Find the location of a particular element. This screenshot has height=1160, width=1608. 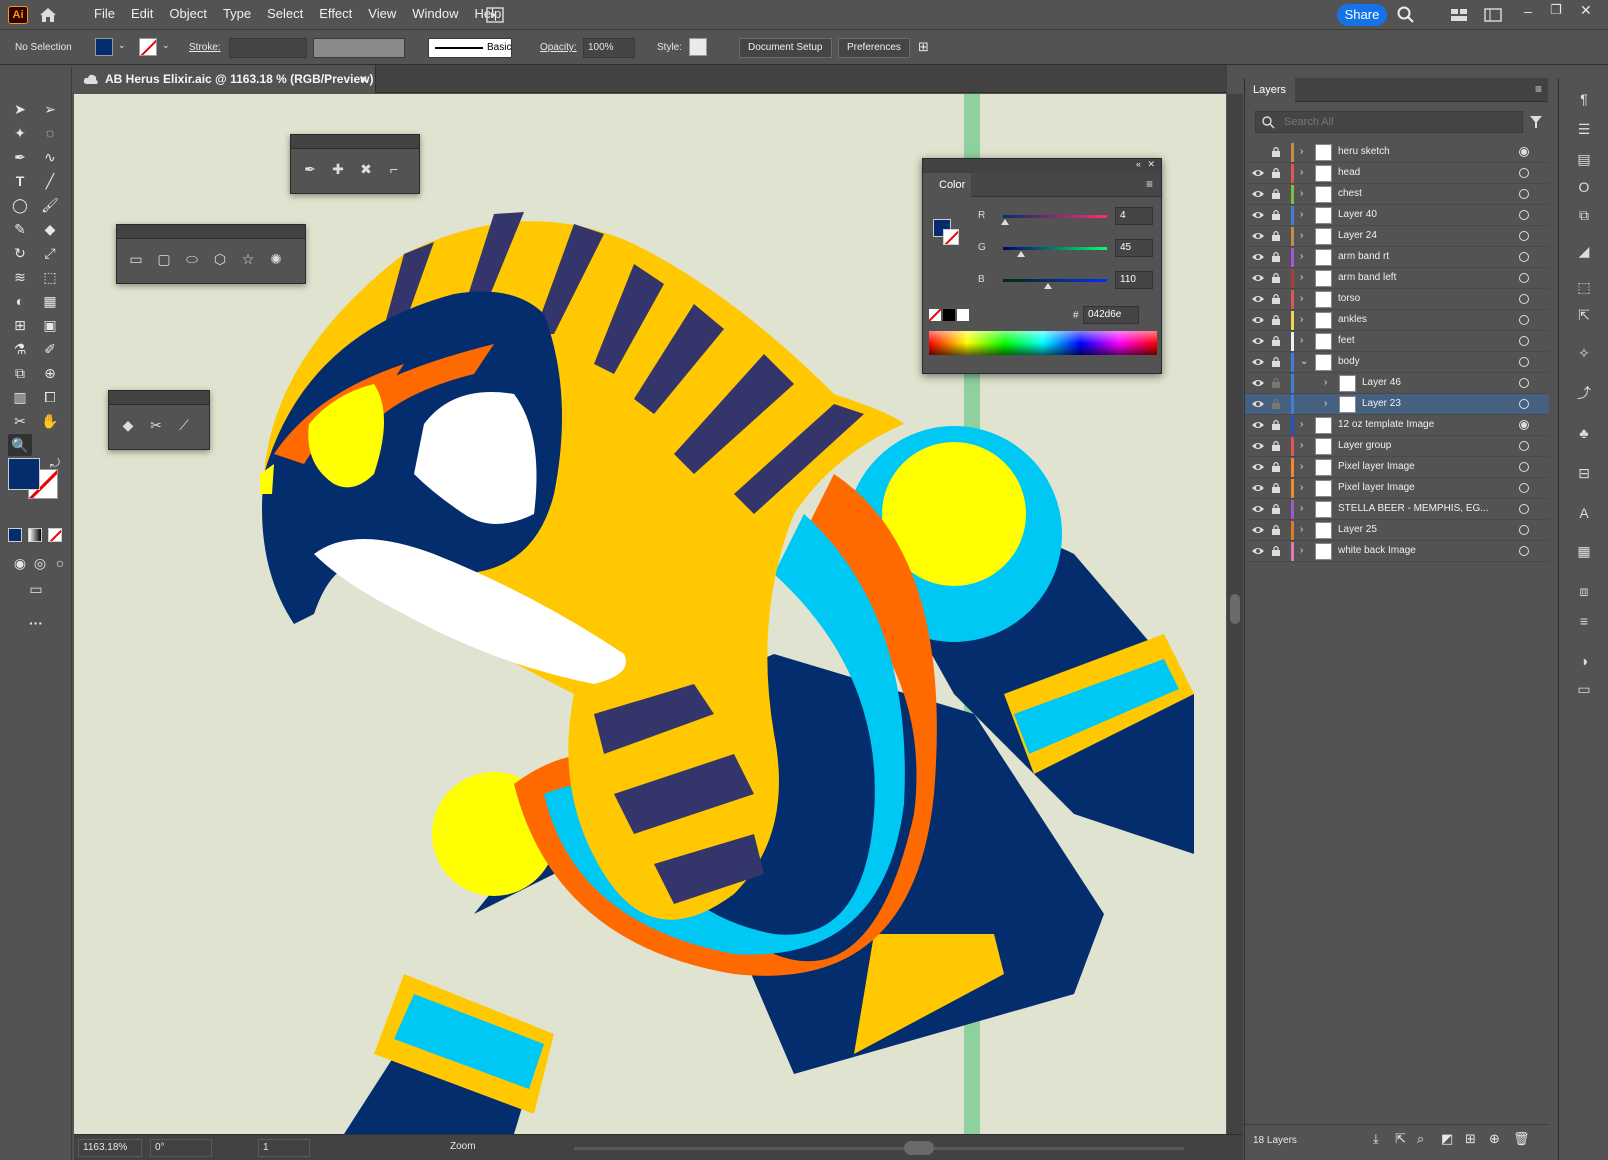

symbols-icon: ♣ is located at coordinates (1584, 433).